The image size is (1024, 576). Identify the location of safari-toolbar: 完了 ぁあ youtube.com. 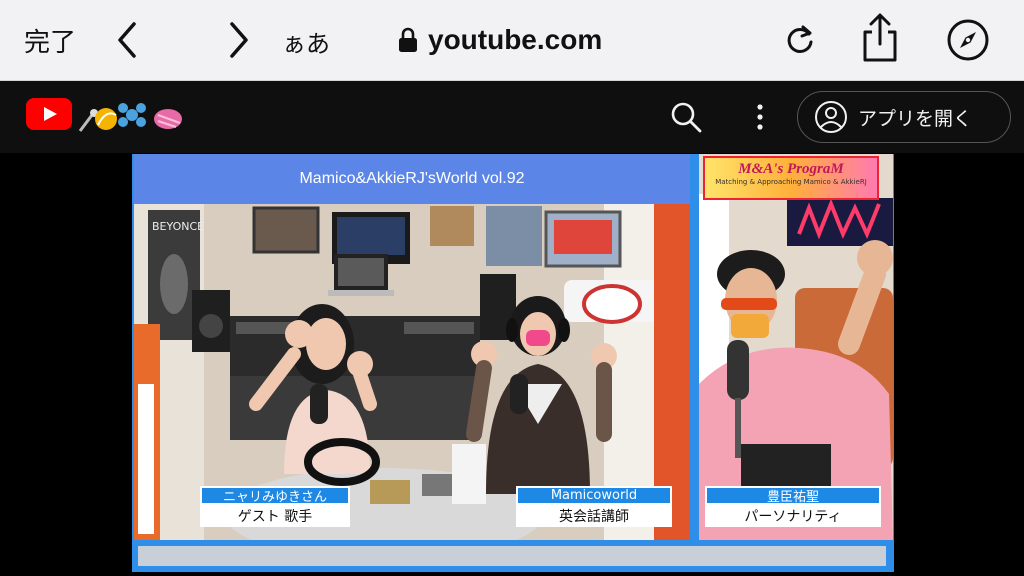
(512, 40).